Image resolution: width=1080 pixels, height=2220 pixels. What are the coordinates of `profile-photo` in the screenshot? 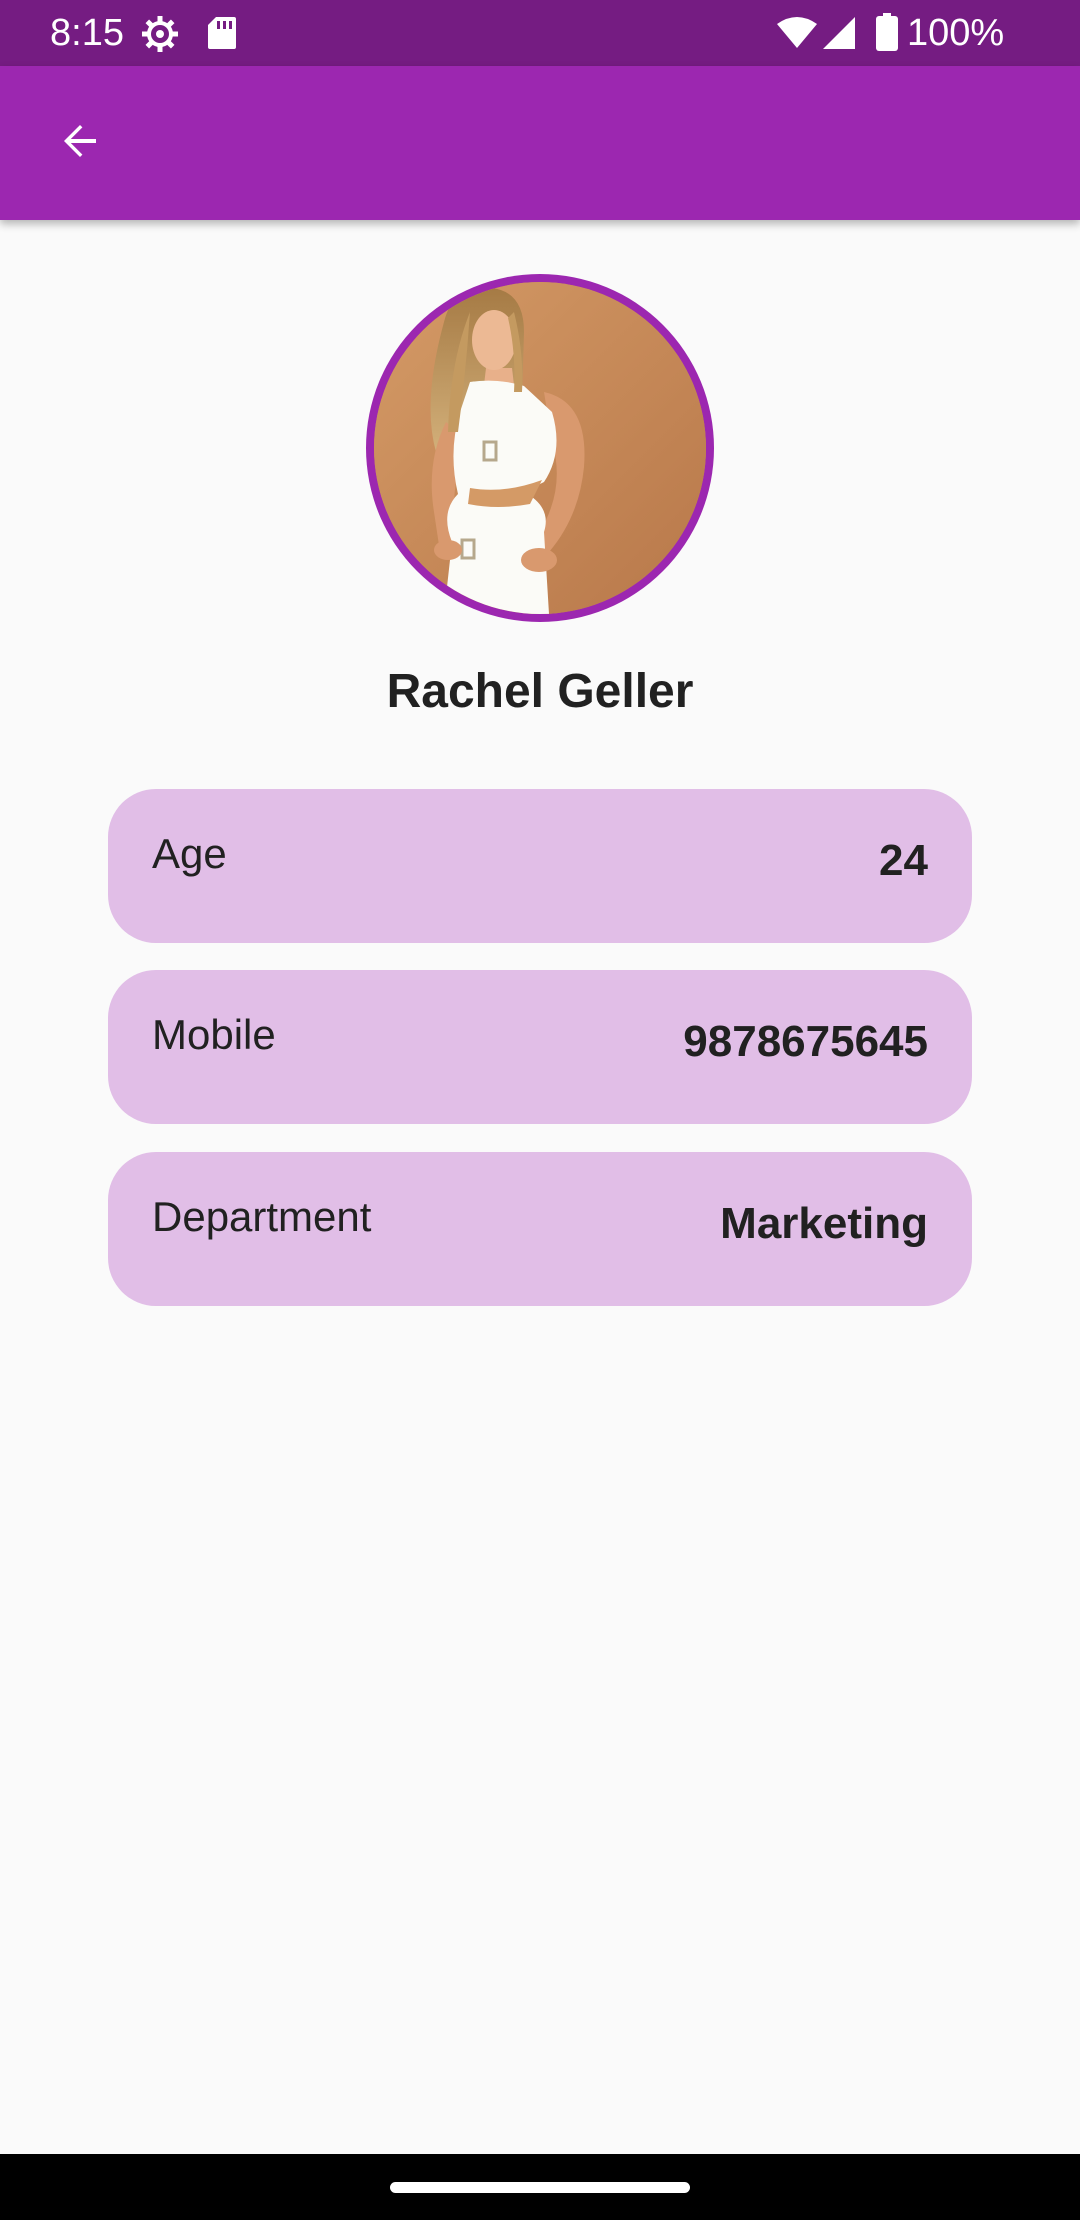 It's located at (540, 448).